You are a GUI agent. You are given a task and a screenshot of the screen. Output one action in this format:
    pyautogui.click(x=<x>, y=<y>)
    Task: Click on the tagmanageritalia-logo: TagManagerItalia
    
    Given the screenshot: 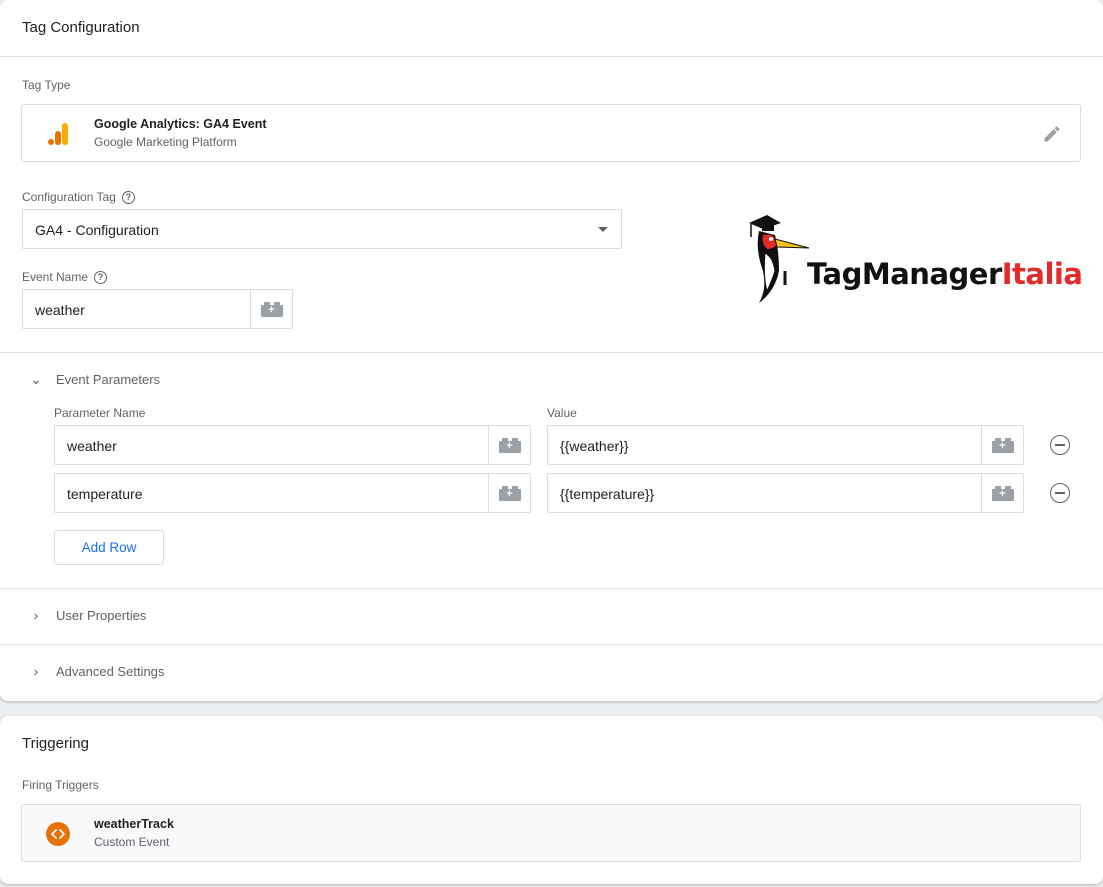 What is the action you would take?
    pyautogui.click(x=914, y=259)
    